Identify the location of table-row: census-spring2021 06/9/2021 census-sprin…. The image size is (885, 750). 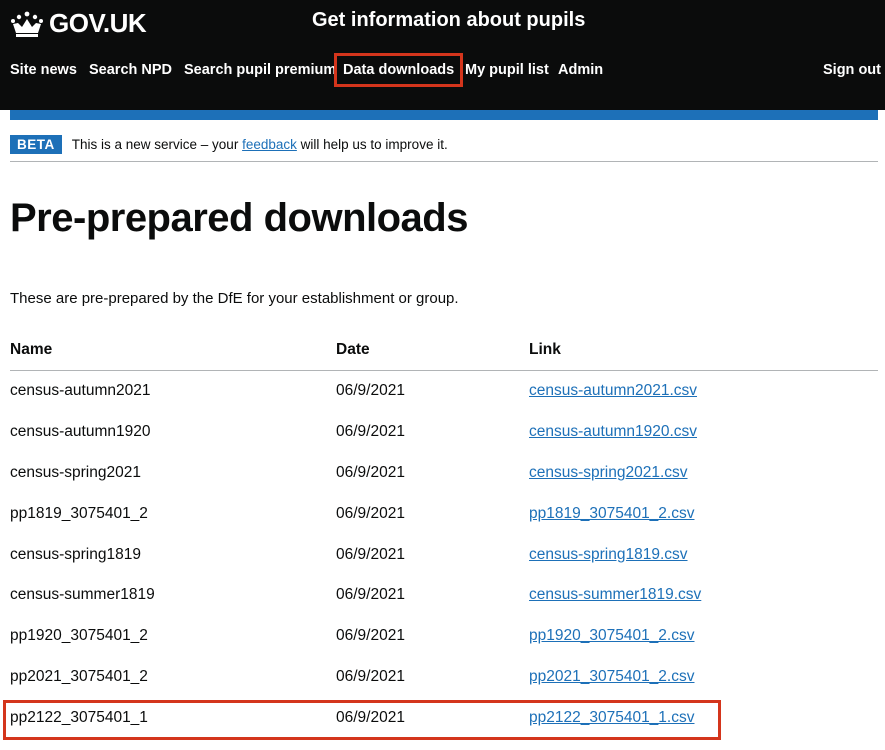
(444, 473).